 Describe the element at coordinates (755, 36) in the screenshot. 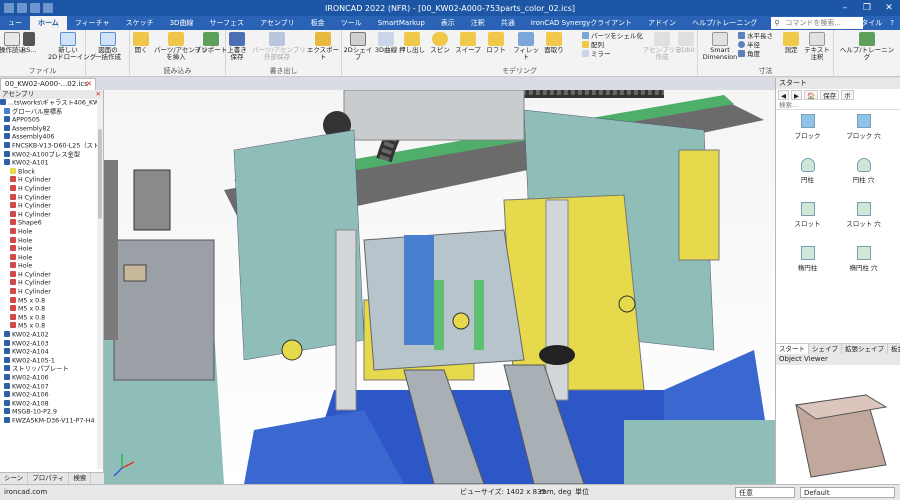

I see `horizontal-length-button: 水平長さ` at that location.